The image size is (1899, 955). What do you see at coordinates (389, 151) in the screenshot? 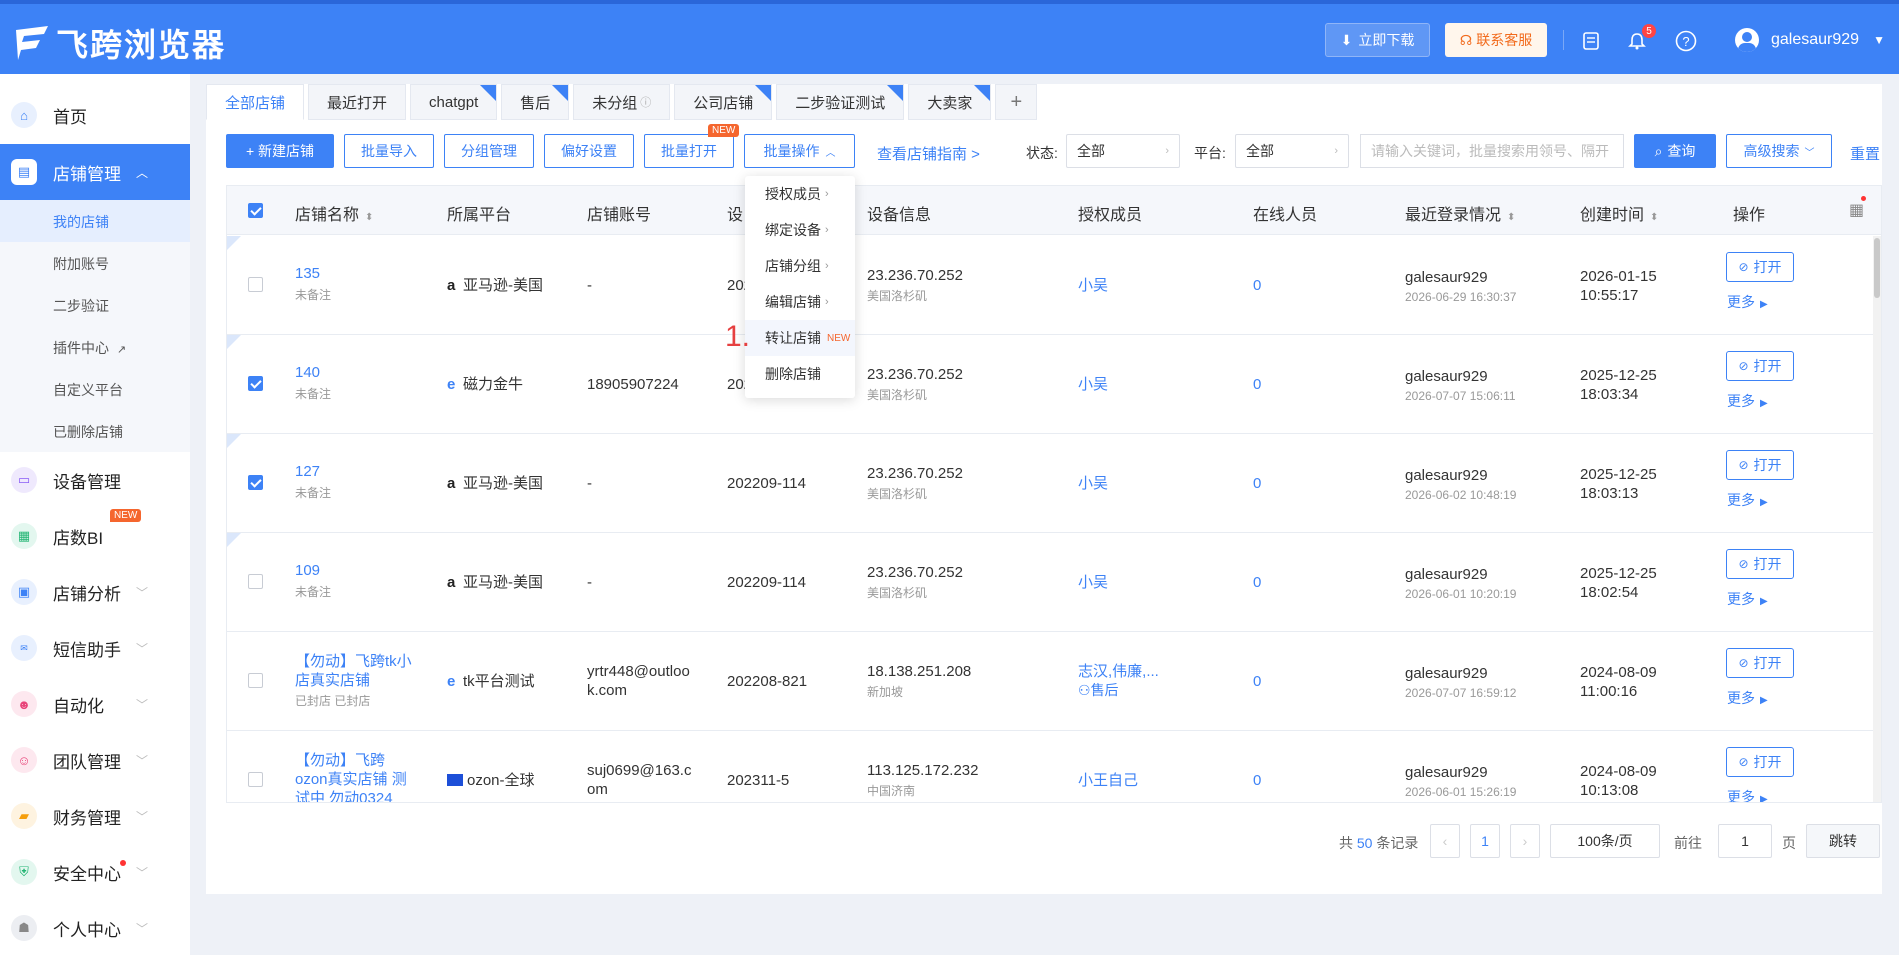
I see `batch-import-button: 批量导入` at bounding box center [389, 151].